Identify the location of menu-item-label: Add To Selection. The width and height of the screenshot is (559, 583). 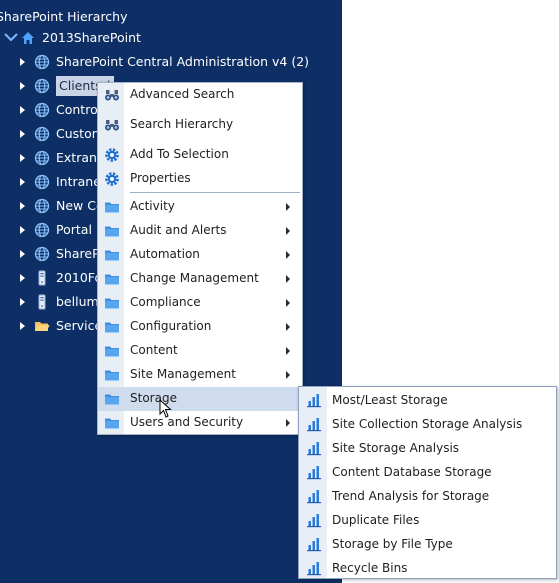
(179, 154).